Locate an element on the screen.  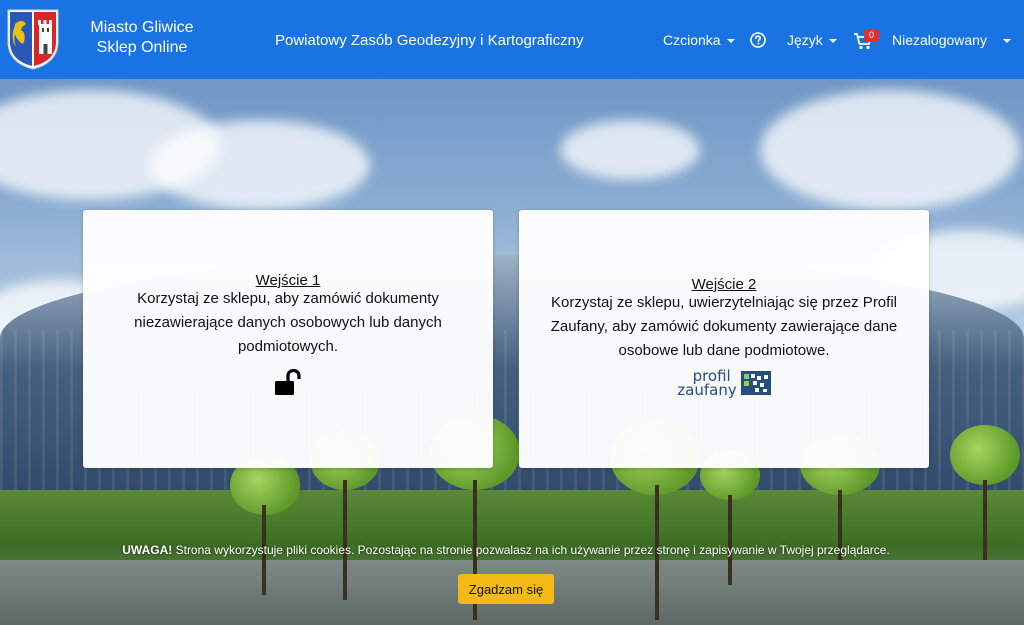
cookie-warning-label: UWAGA! is located at coordinates (147, 550).